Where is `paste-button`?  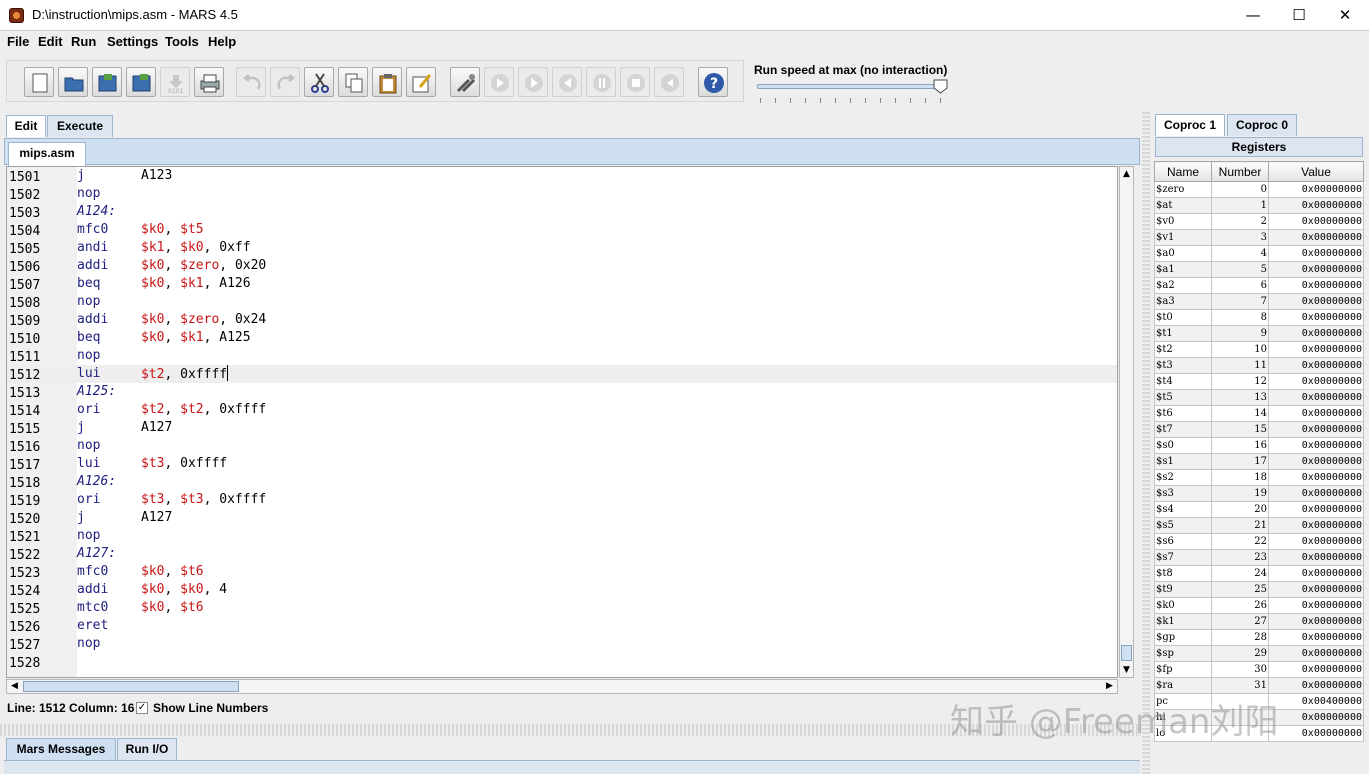
paste-button is located at coordinates (387, 82).